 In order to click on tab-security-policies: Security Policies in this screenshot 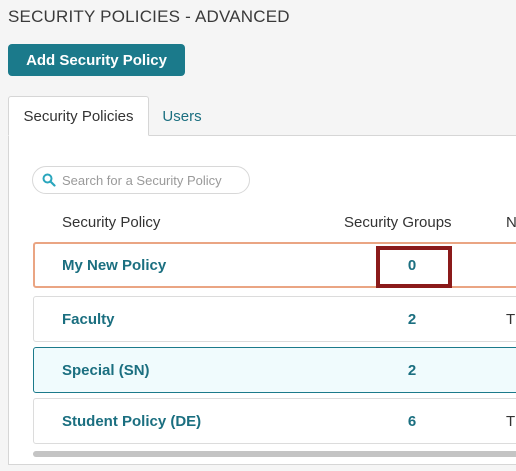, I will do `click(78, 116)`.